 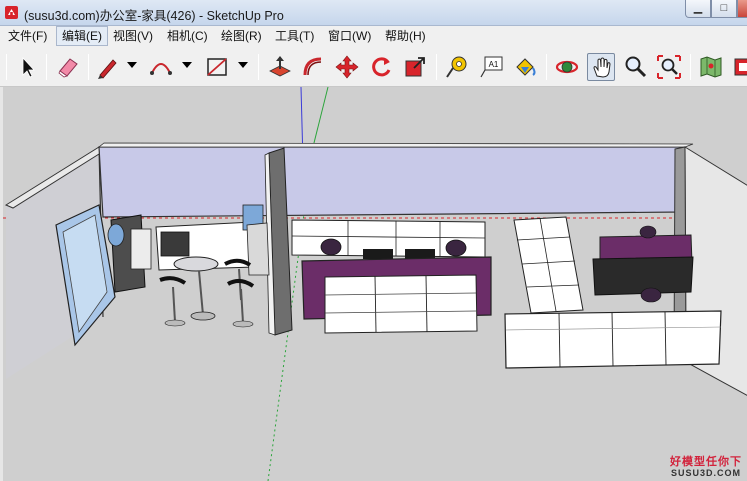 What do you see at coordinates (11, 12) in the screenshot?
I see `sketchup-logo-icon` at bounding box center [11, 12].